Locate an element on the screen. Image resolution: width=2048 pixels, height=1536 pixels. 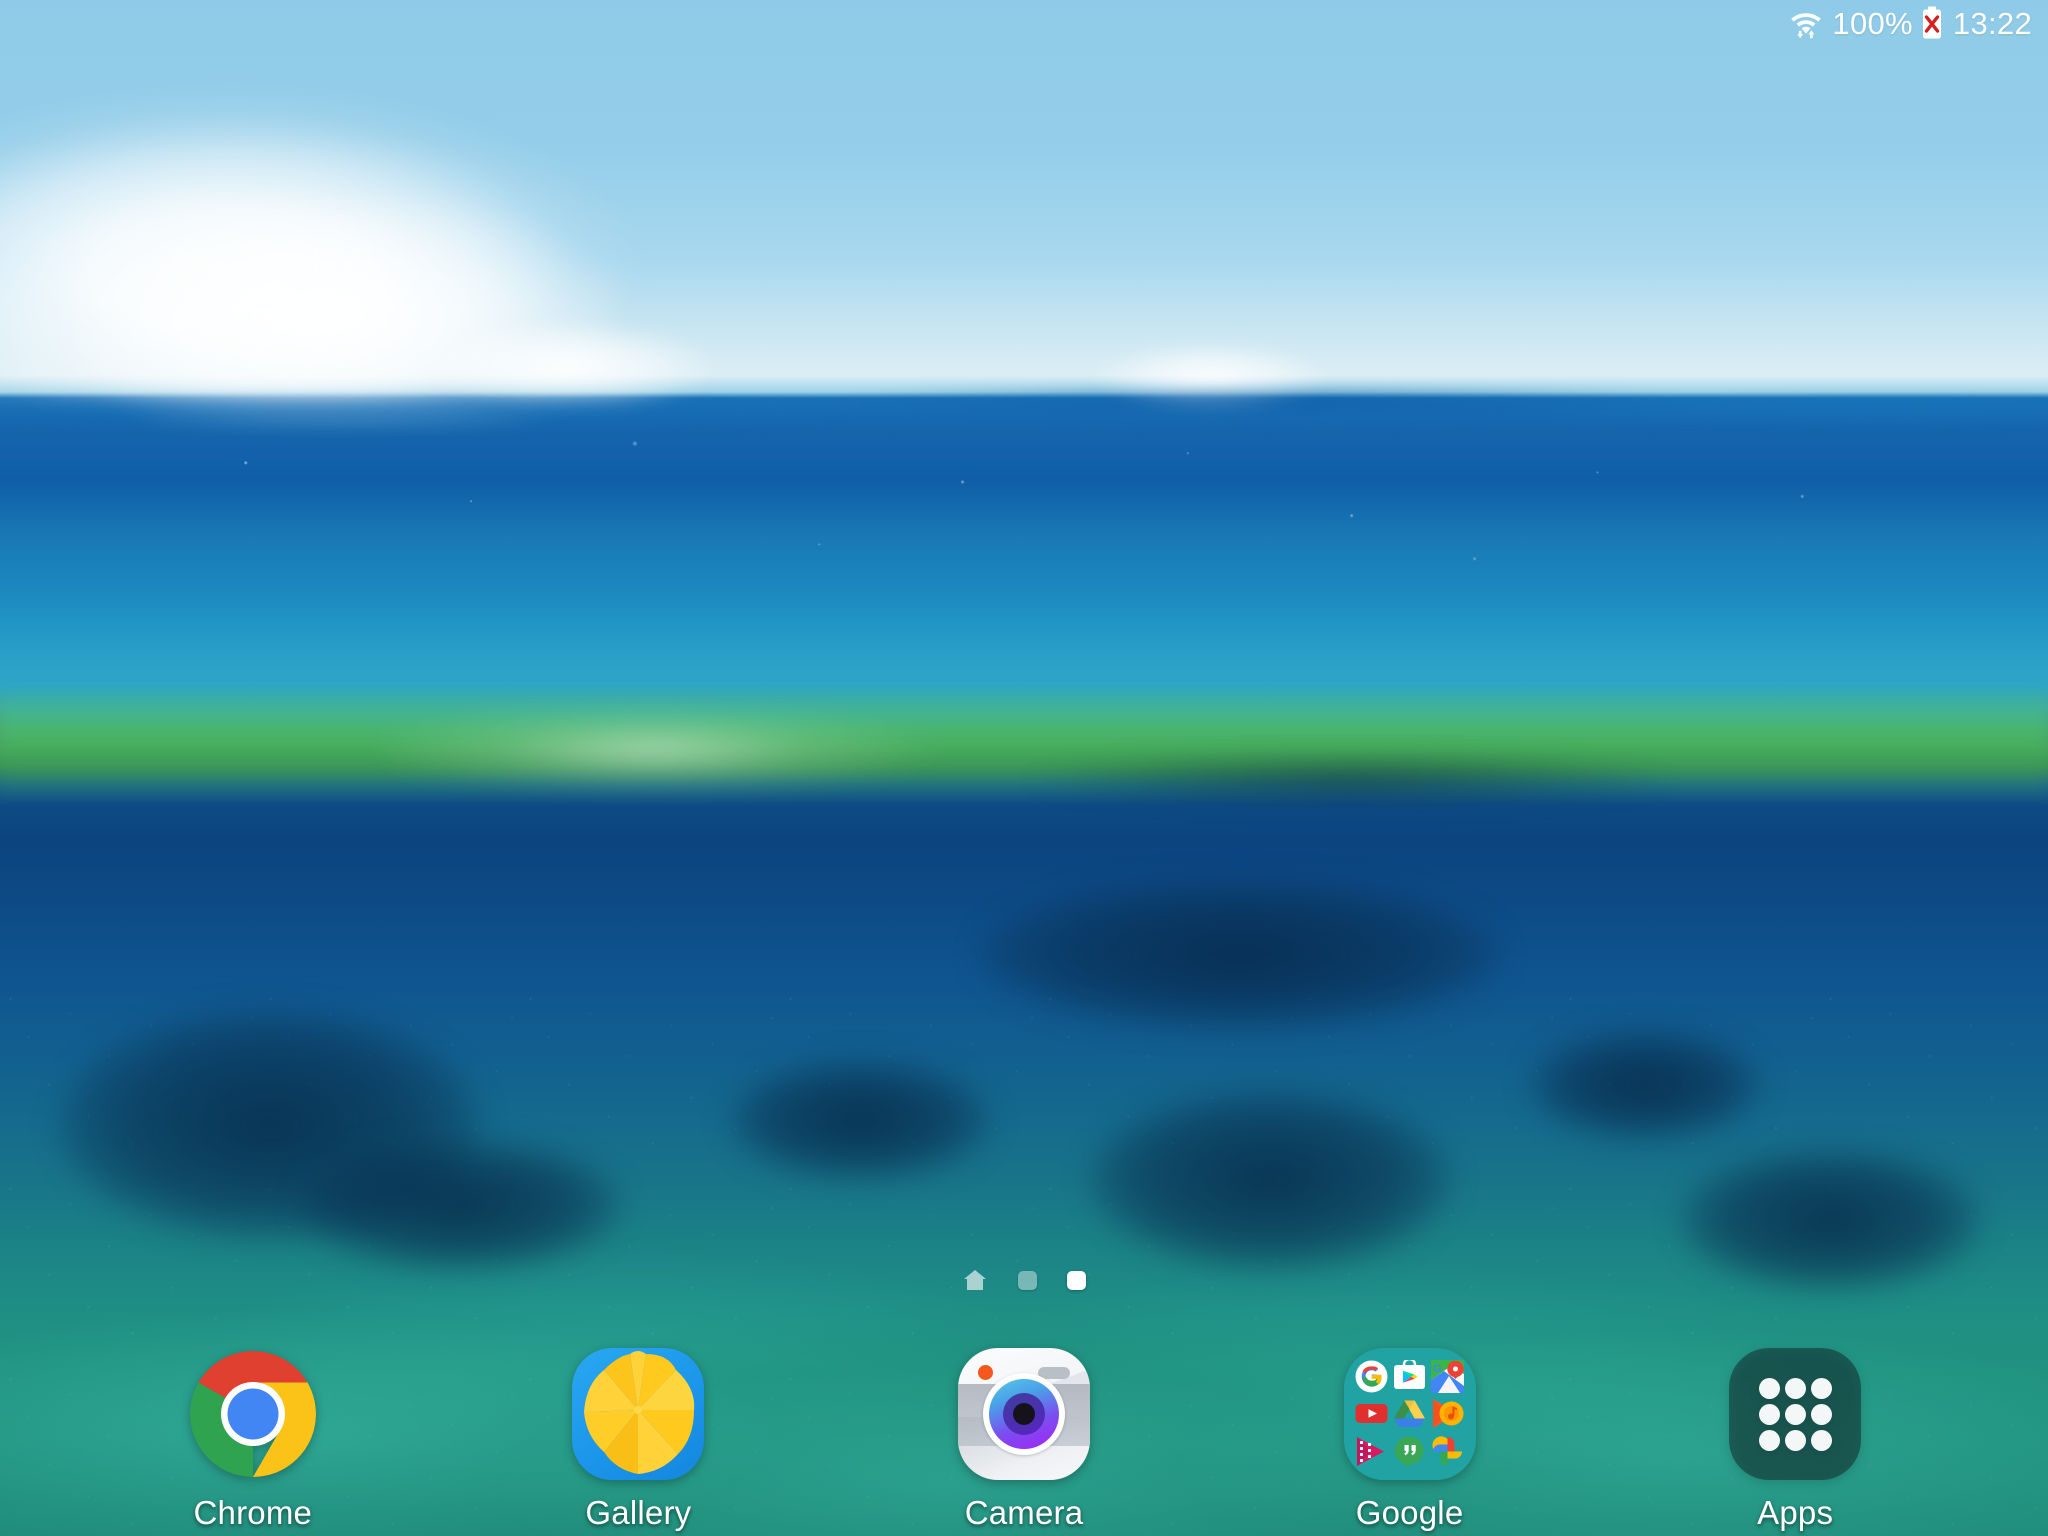
dock-item-camera: Camera is located at coordinates (1024, 1429).